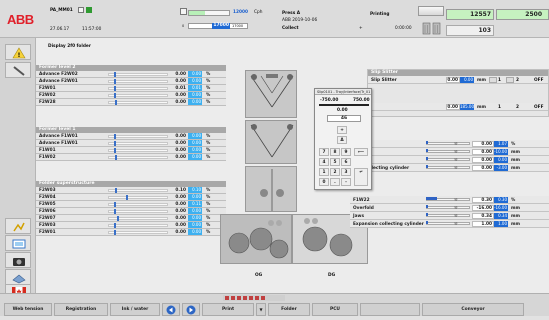 This screenshot has height=320, width=549. What do you see at coordinates (28, 309) in the screenshot?
I see `web-tension-button: Web tension` at bounding box center [28, 309].